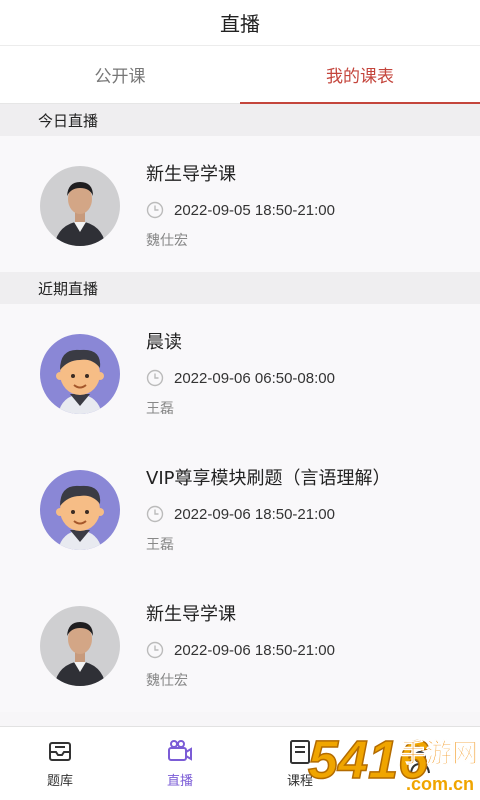 The width and height of the screenshot is (480, 800). I want to click on watermark-text: 手游网, so click(439, 754).